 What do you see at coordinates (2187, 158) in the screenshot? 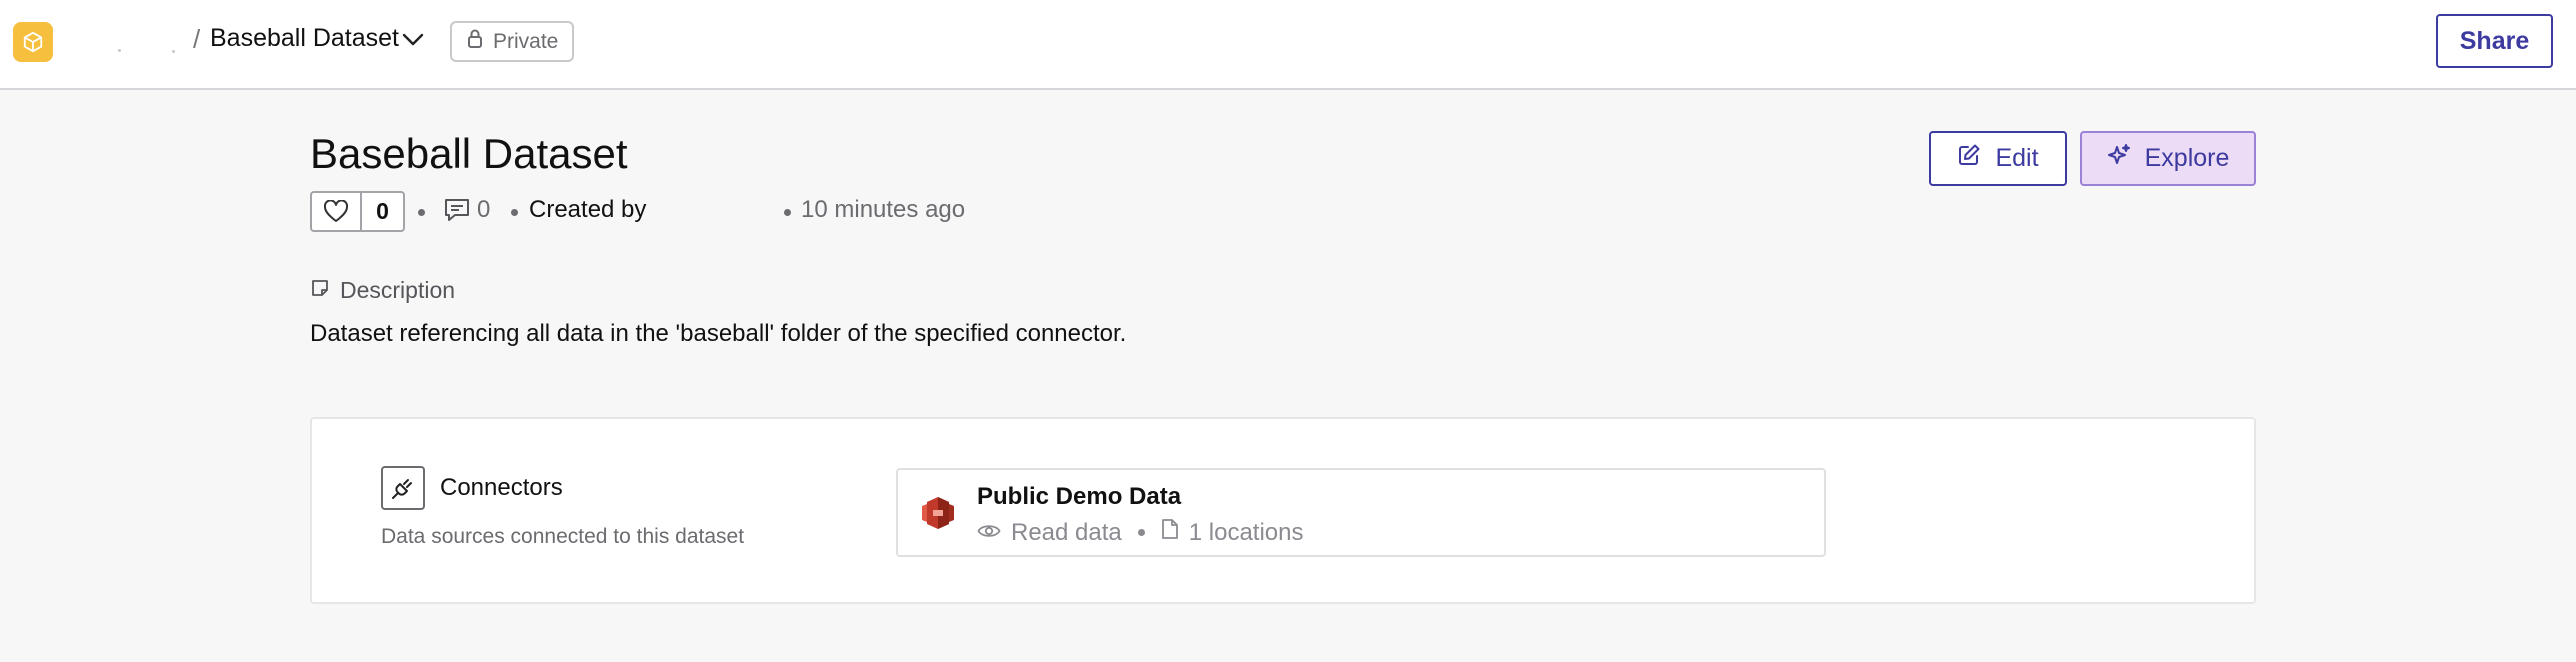
I see `explore-label: Explore` at bounding box center [2187, 158].